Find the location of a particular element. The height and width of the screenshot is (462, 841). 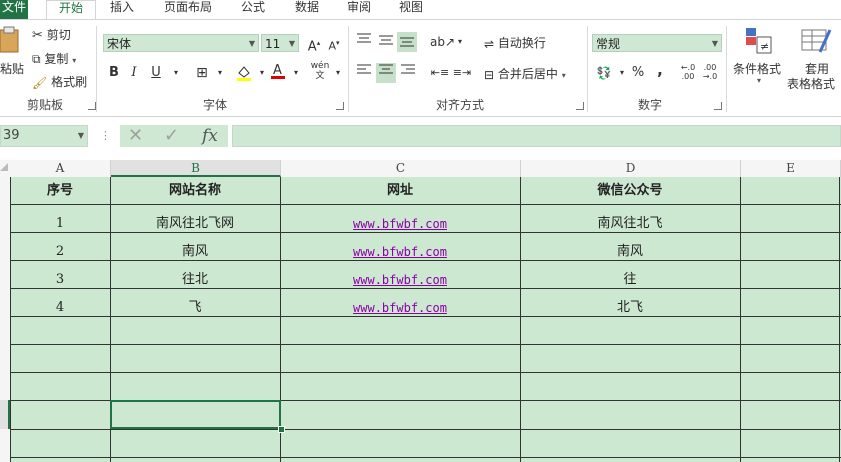

select-all-icon is located at coordinates (4, 167).